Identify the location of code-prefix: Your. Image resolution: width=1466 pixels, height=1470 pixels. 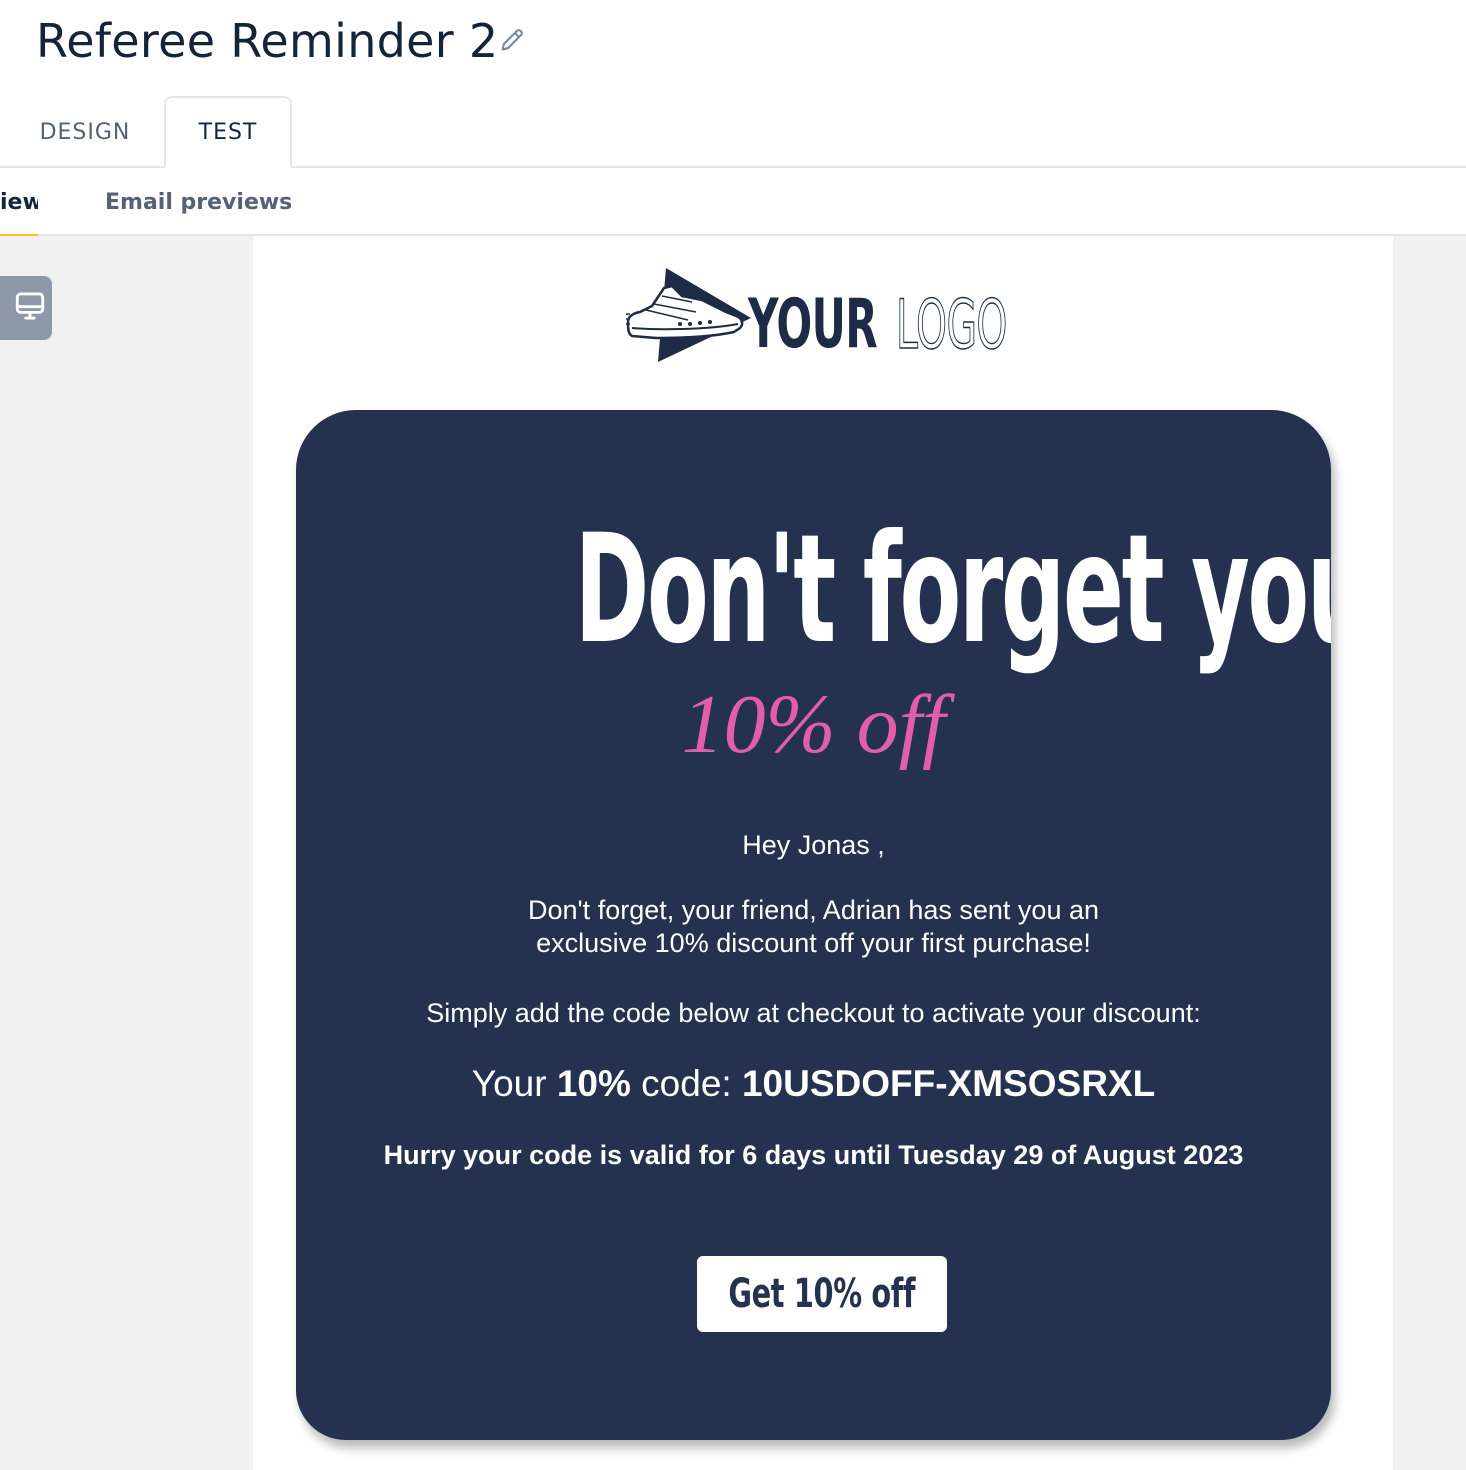
(514, 1083).